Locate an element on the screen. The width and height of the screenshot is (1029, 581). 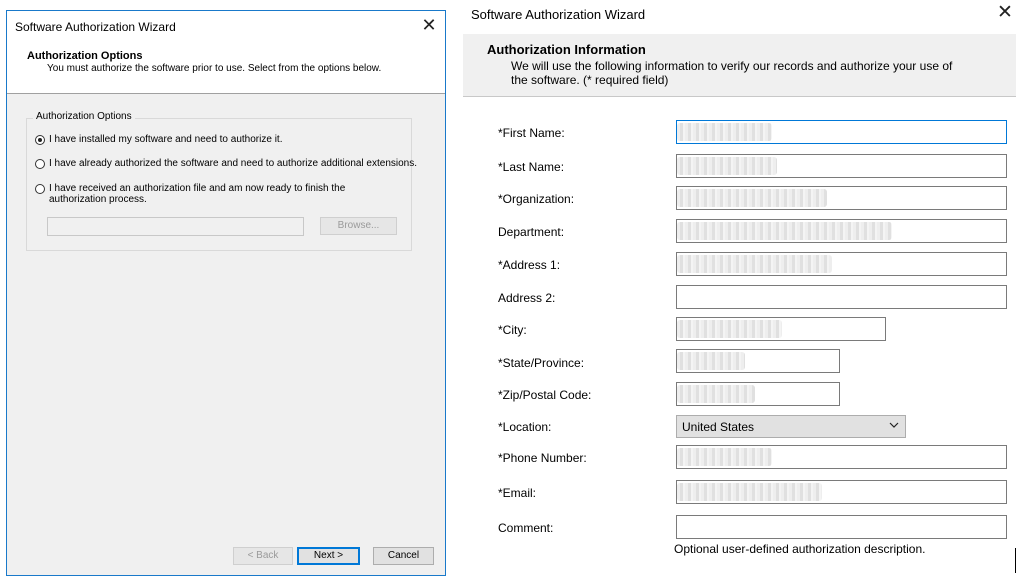
authorization-file-path-input is located at coordinates (175, 226).